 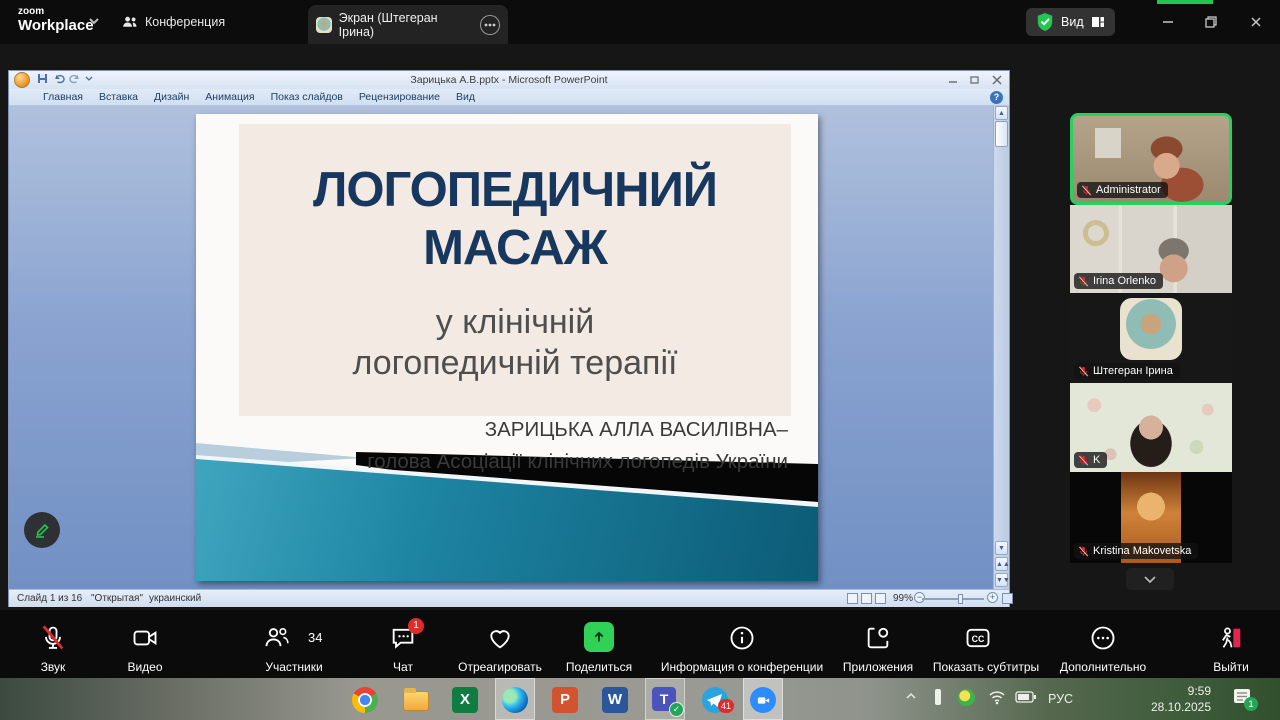 I want to click on undo-icon, so click(x=59, y=80).